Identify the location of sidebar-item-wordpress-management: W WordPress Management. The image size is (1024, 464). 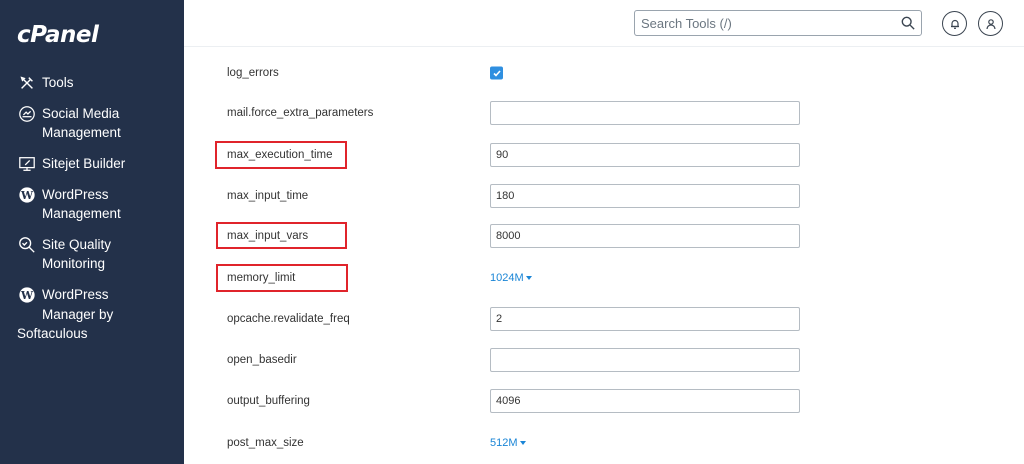
(69, 204).